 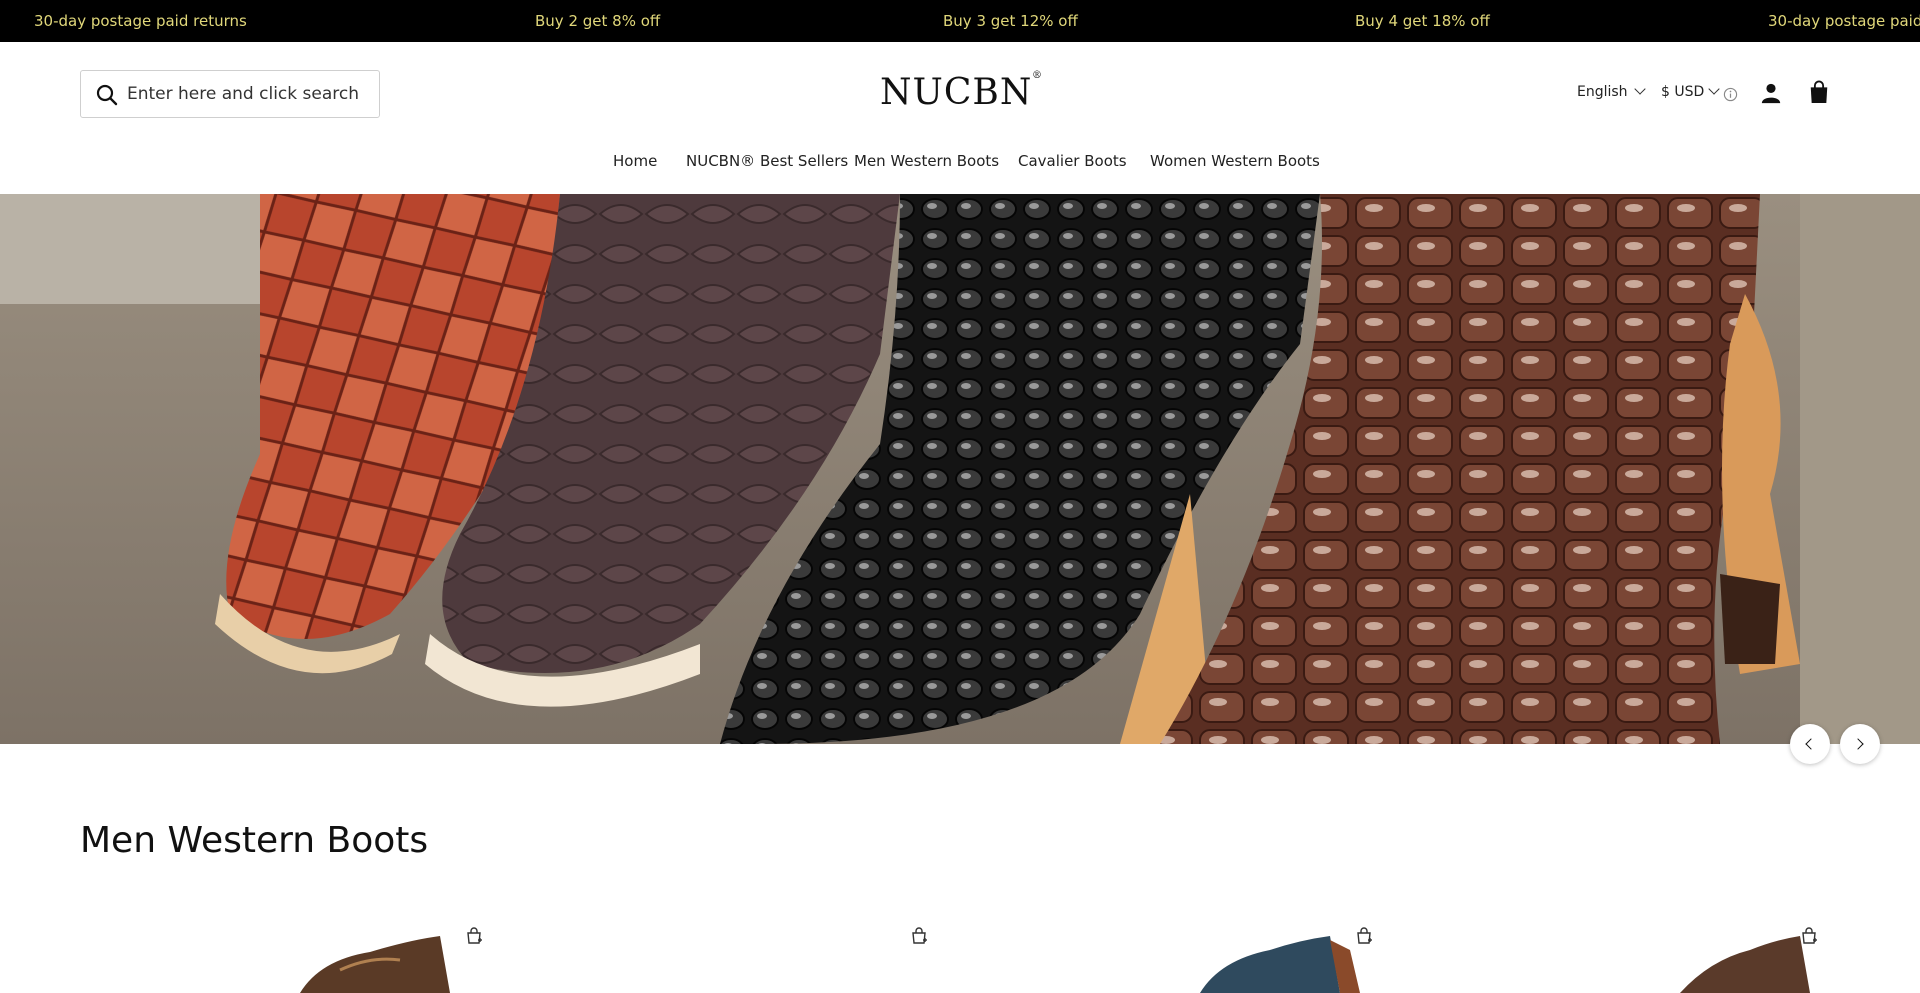 I want to click on nav-item-women-western-boots: Women Western Boots, so click(x=1235, y=161).